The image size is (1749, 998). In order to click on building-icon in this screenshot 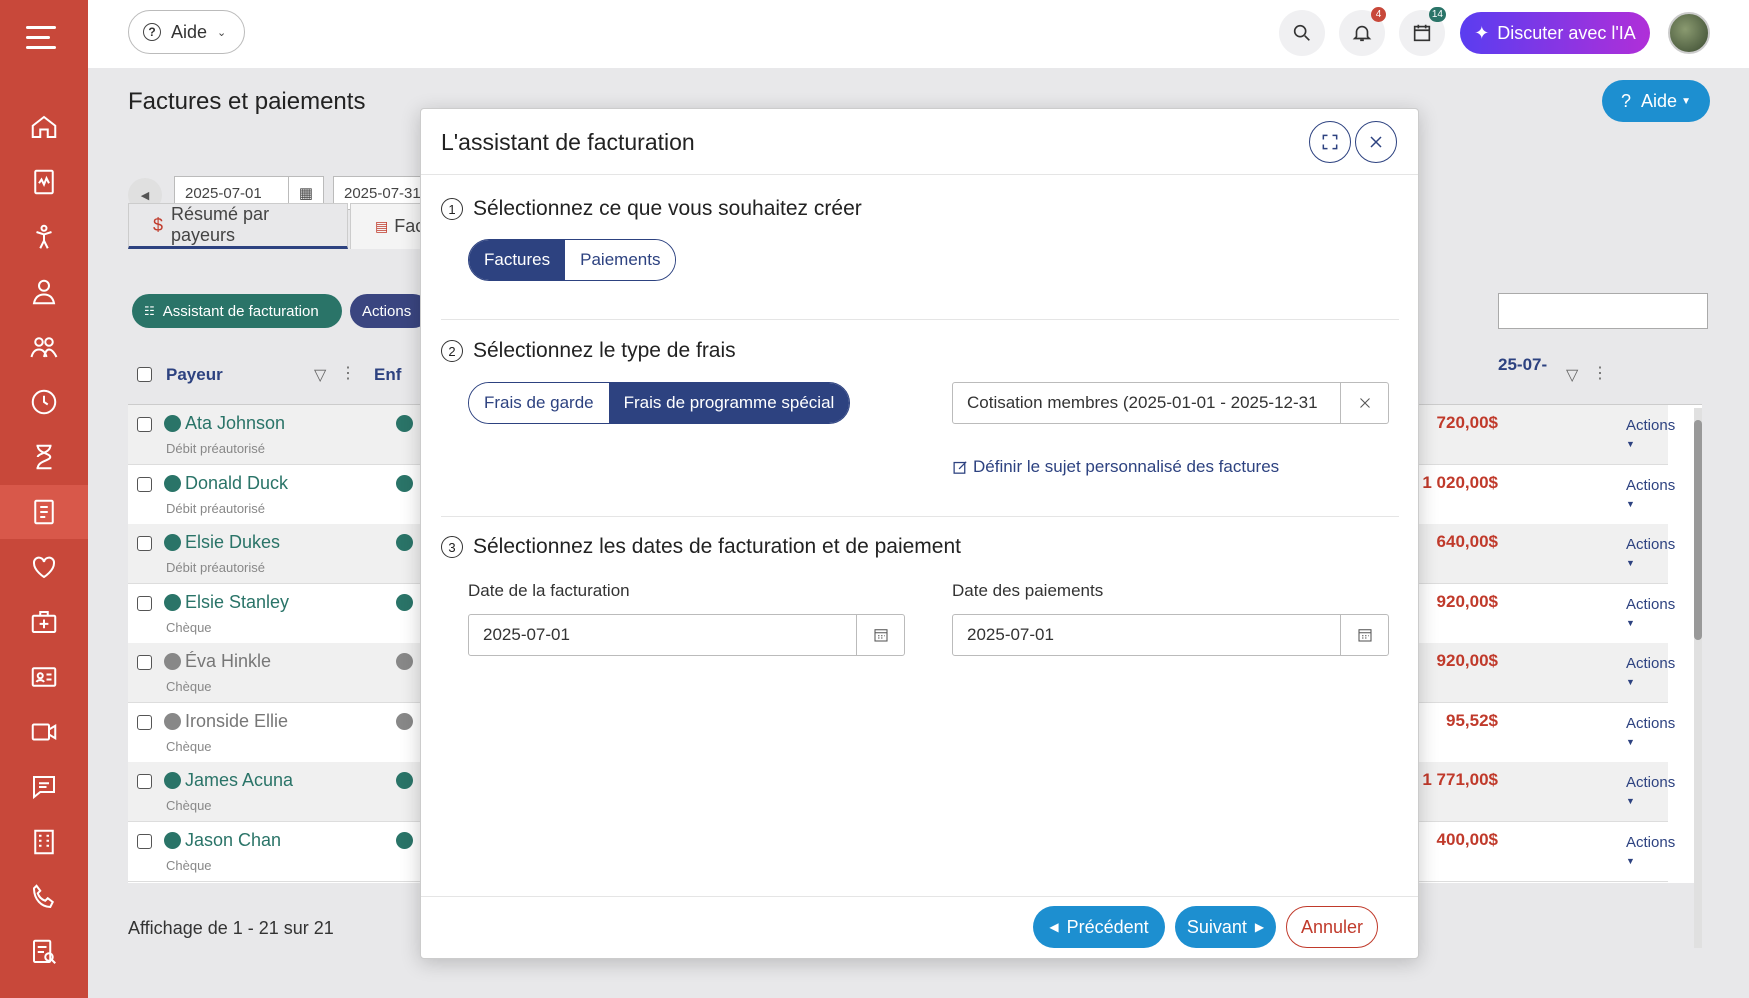, I will do `click(44, 842)`.